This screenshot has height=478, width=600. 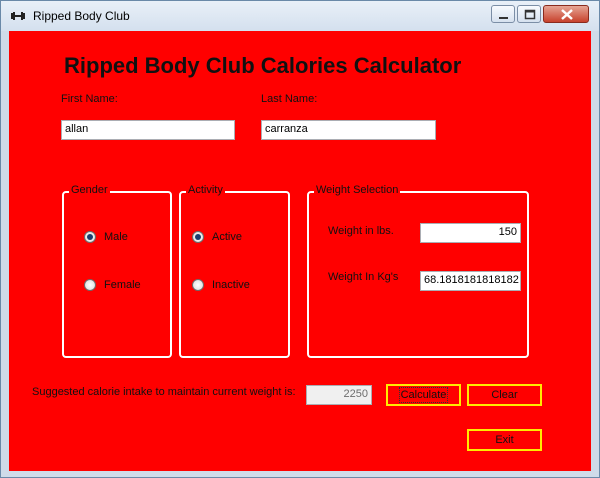 I want to click on gender-group: Gender Male Female, so click(x=117, y=271).